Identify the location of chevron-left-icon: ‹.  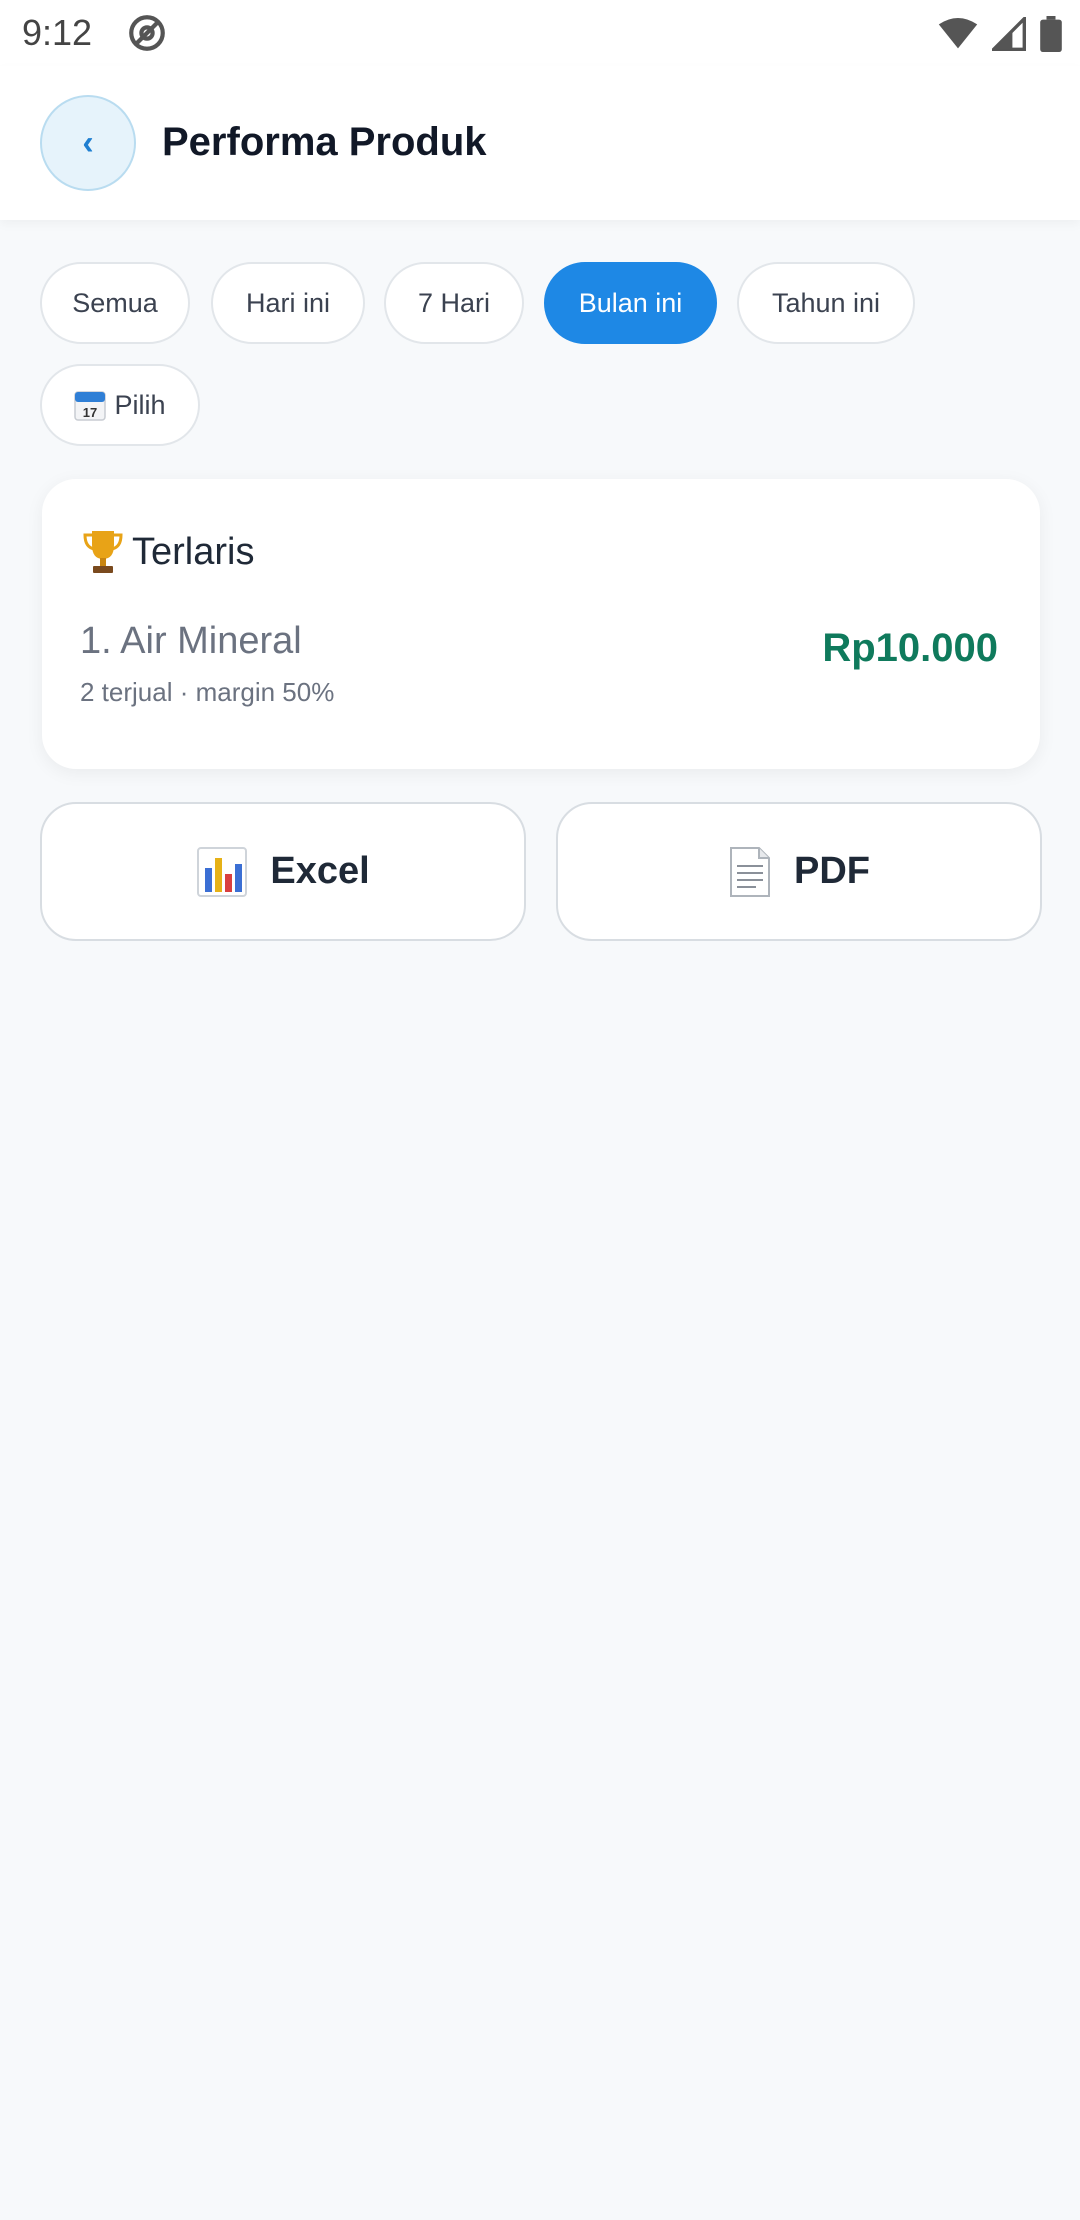
(88, 142).